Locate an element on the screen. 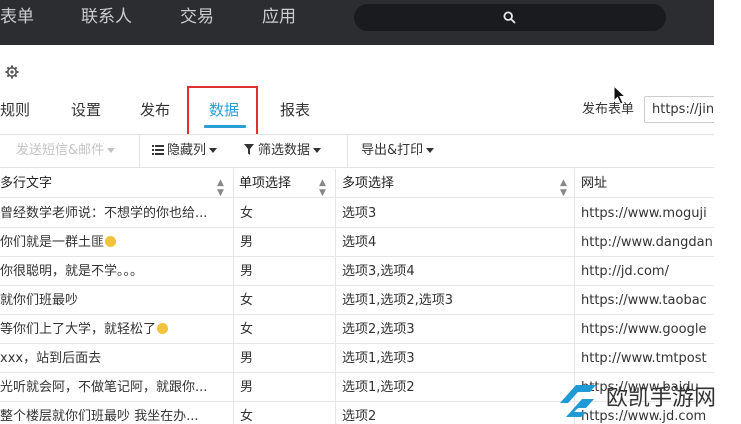 Image resolution: width=741 pixels, height=424 pixels. nav-item-forms: 表单 is located at coordinates (17, 17).